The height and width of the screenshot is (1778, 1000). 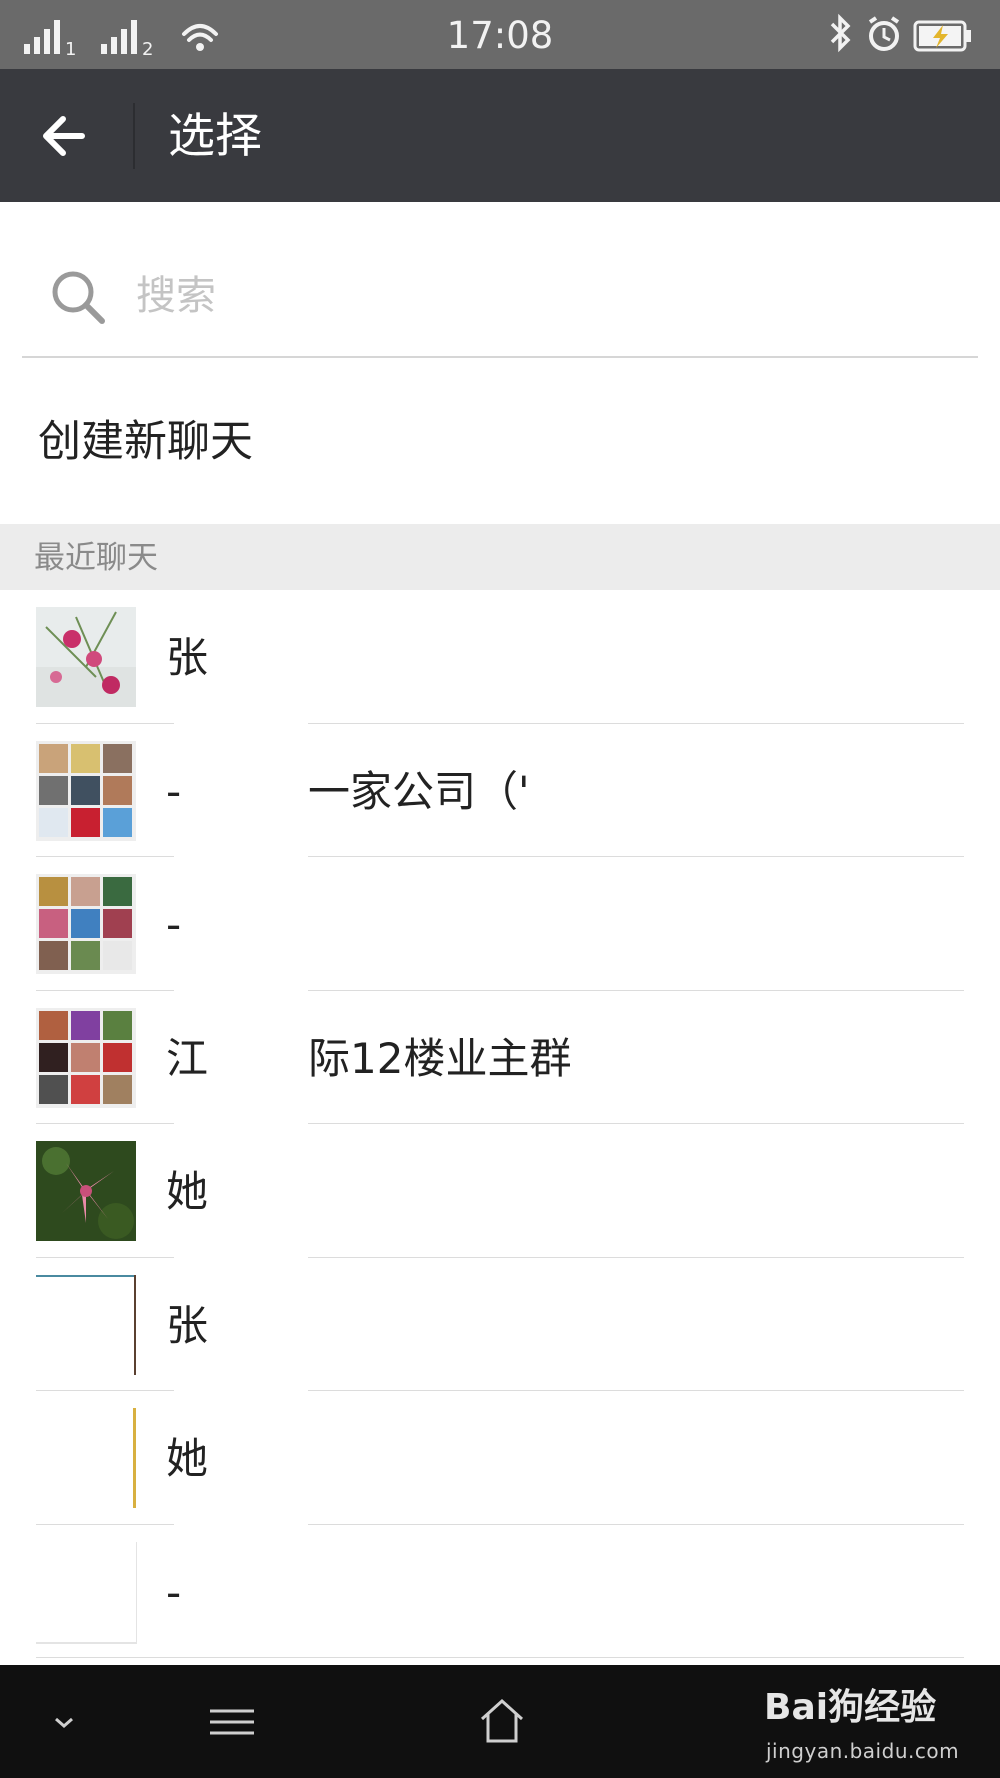 What do you see at coordinates (500, 441) in the screenshot?
I see `create-new-chat-button: 创建新聊天` at bounding box center [500, 441].